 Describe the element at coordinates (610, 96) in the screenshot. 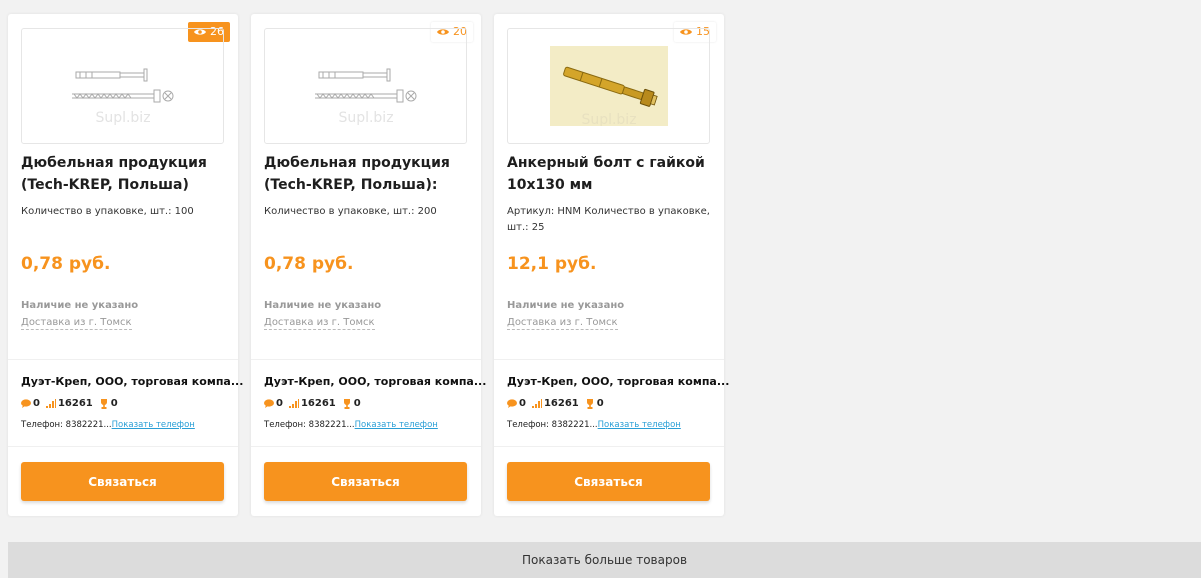

I see `anchor-bolt-image: Supl.biz` at that location.